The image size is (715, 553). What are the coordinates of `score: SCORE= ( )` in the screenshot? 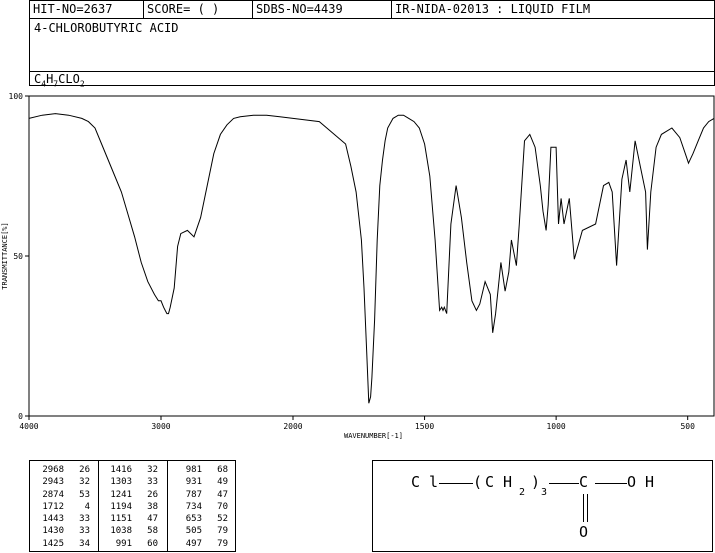 It's located at (183, 9).